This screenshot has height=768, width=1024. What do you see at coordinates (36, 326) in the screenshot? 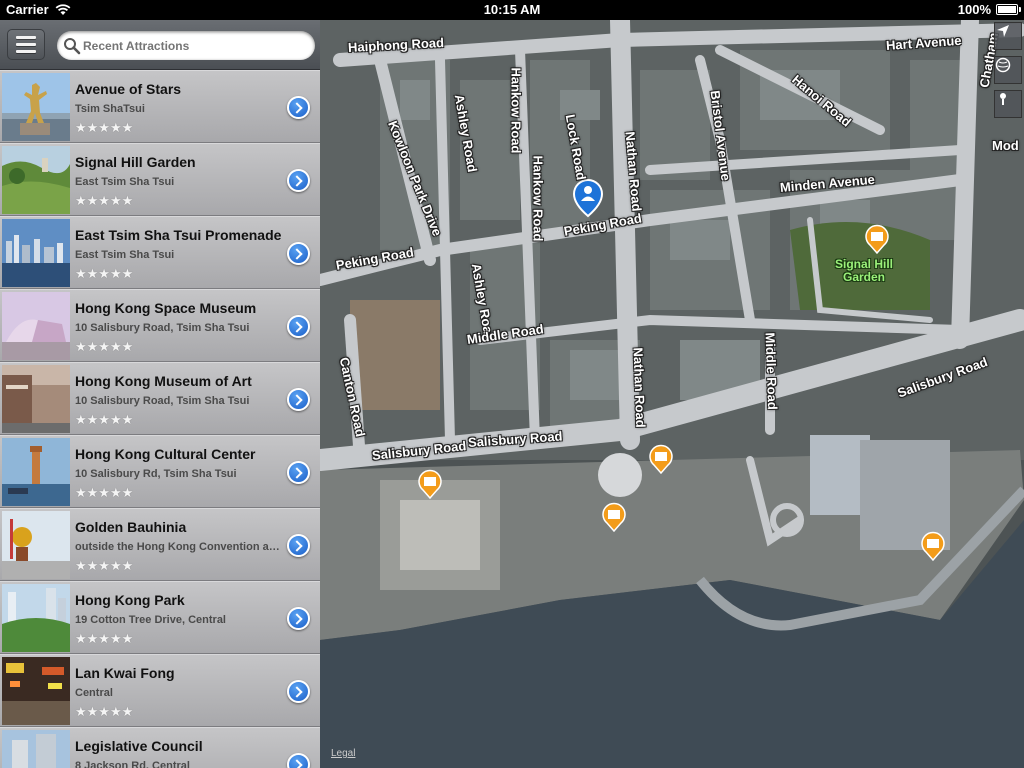
I see `thumbnail-space-museum` at bounding box center [36, 326].